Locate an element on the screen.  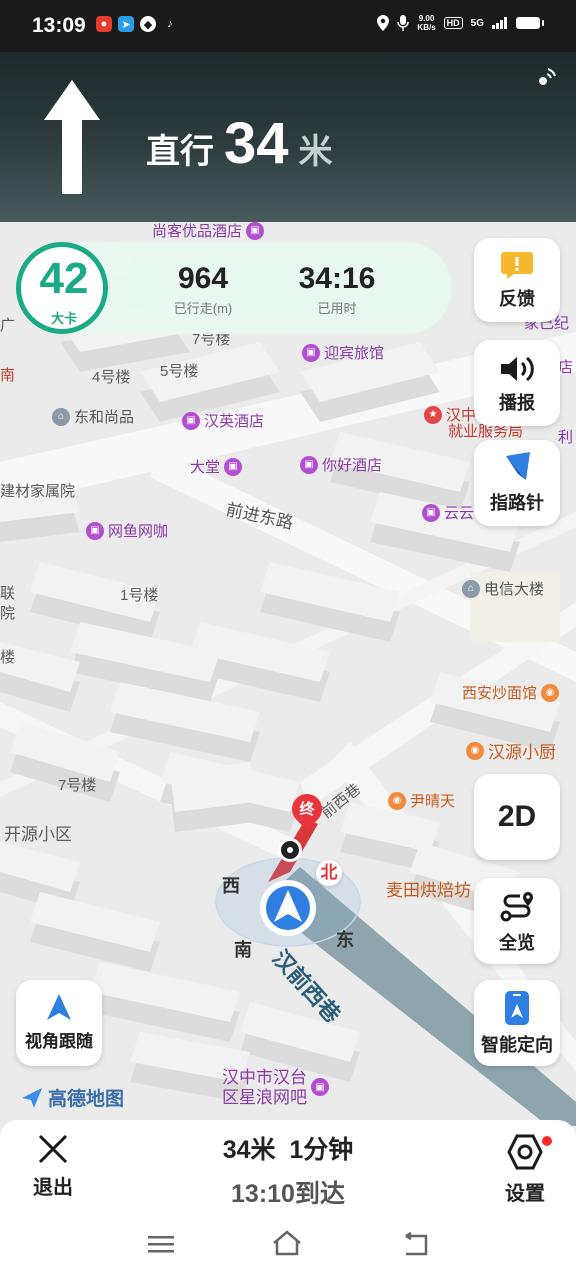
poi-xinglang-line1: 汉中市汉台 is located at coordinates (264, 1077).